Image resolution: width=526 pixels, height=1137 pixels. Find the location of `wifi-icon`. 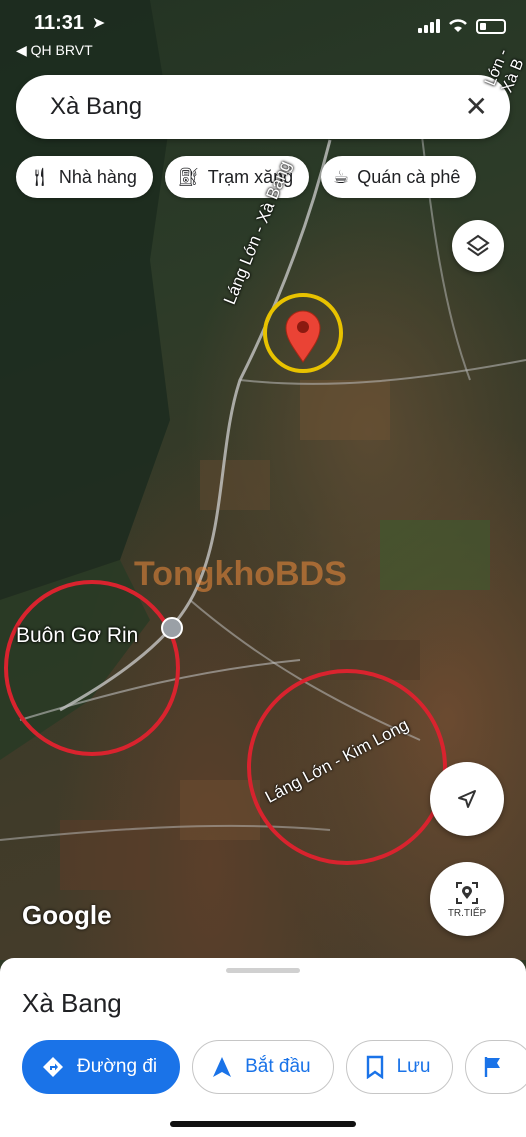

wifi-icon is located at coordinates (458, 25).